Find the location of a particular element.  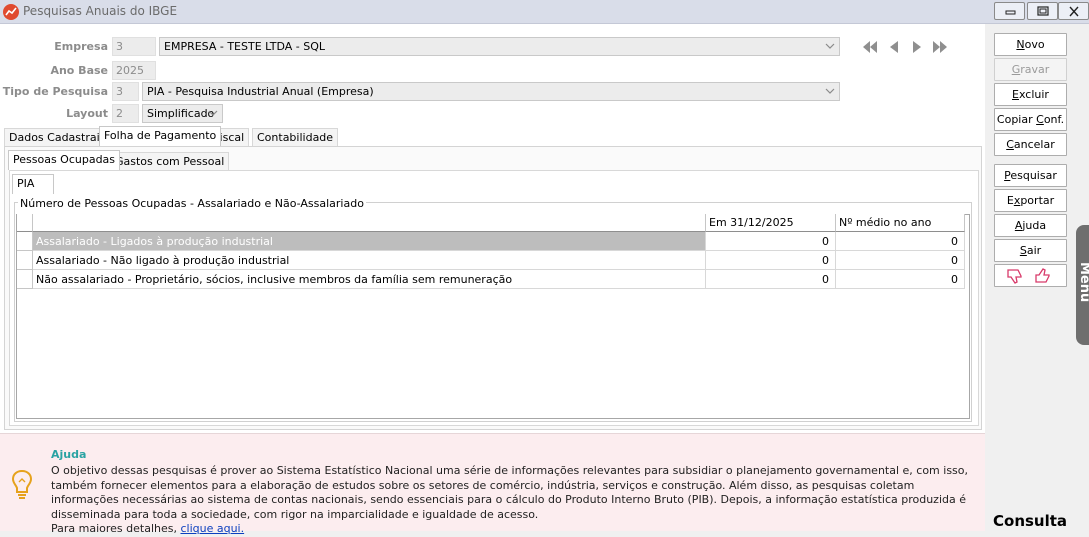

sair-button: Sair is located at coordinates (1030, 250).